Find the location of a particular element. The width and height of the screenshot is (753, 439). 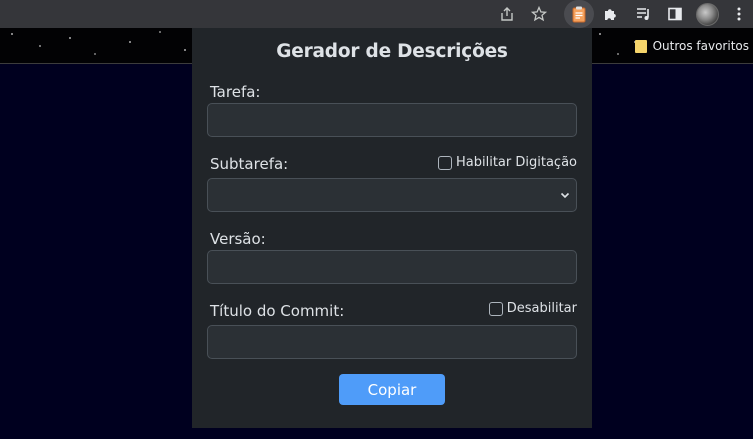

profile-avatar is located at coordinates (707, 14).